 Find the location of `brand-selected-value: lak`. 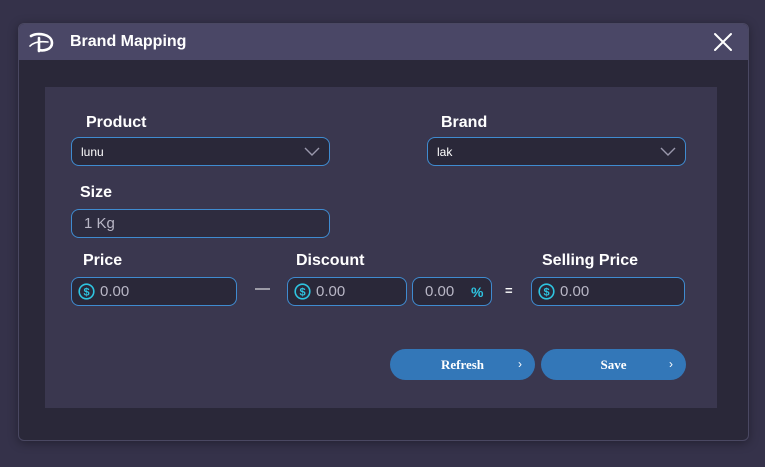

brand-selected-value: lak is located at coordinates (445, 152).